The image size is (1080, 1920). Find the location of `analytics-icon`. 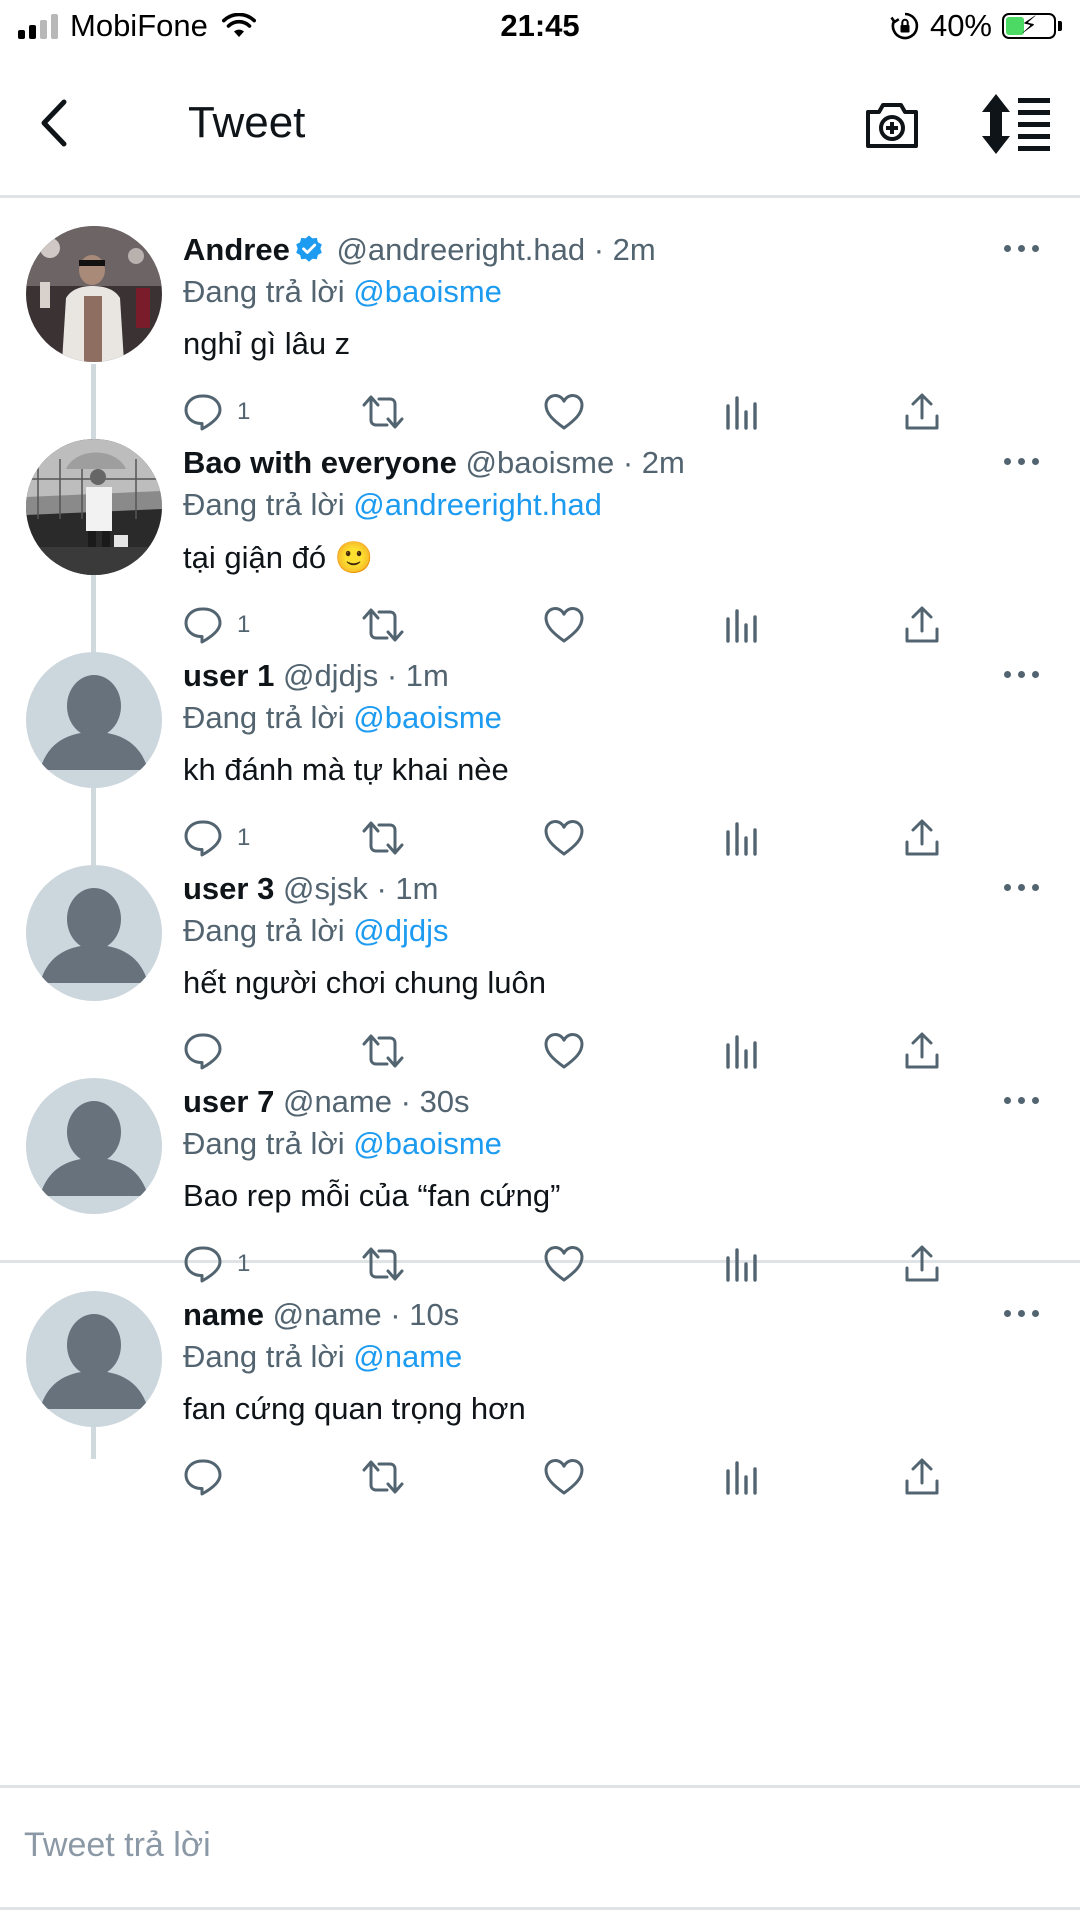

analytics-icon is located at coordinates (741, 1478).